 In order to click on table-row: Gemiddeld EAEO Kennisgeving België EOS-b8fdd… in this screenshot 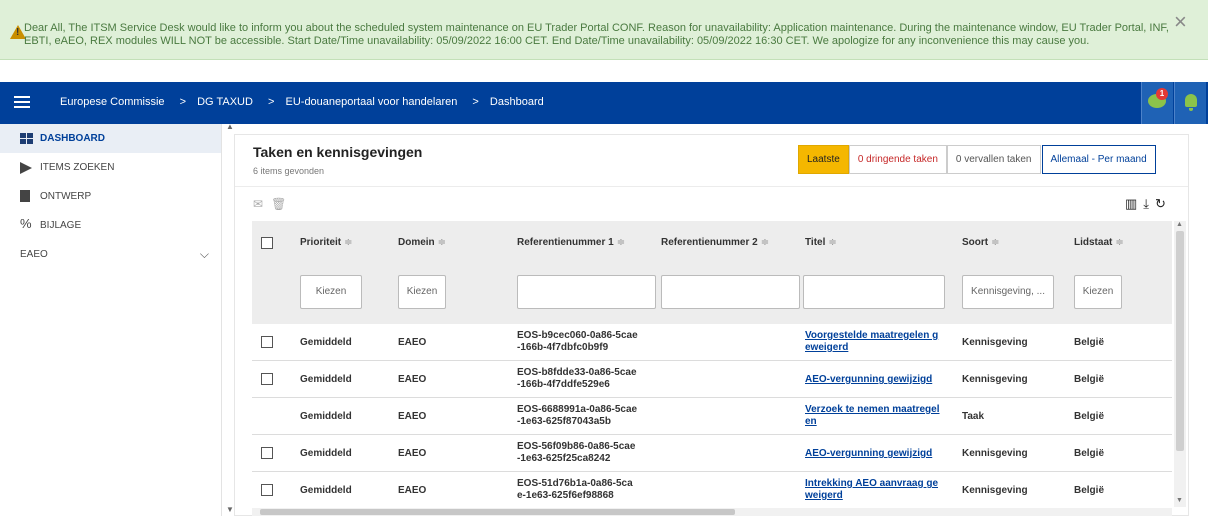, I will do `click(712, 379)`.